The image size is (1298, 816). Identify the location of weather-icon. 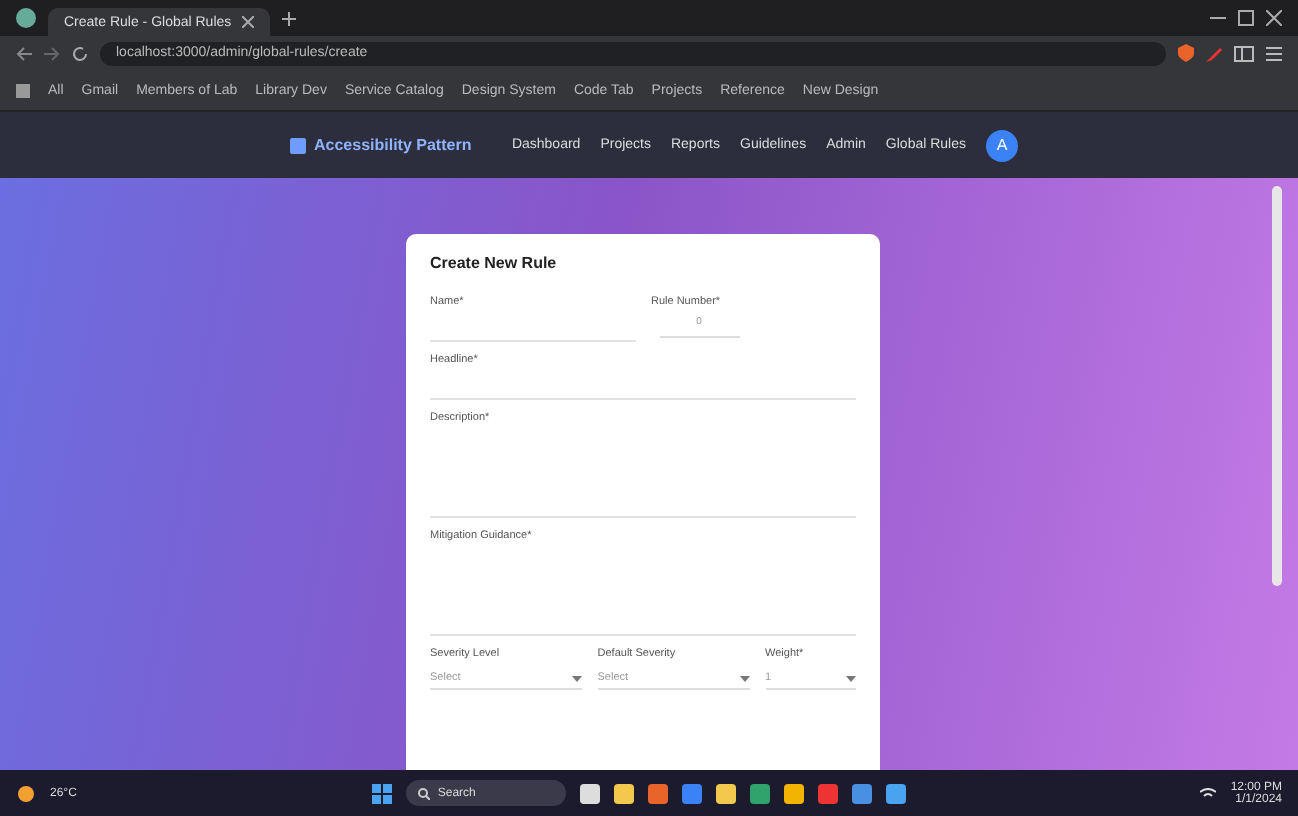
(26, 793).